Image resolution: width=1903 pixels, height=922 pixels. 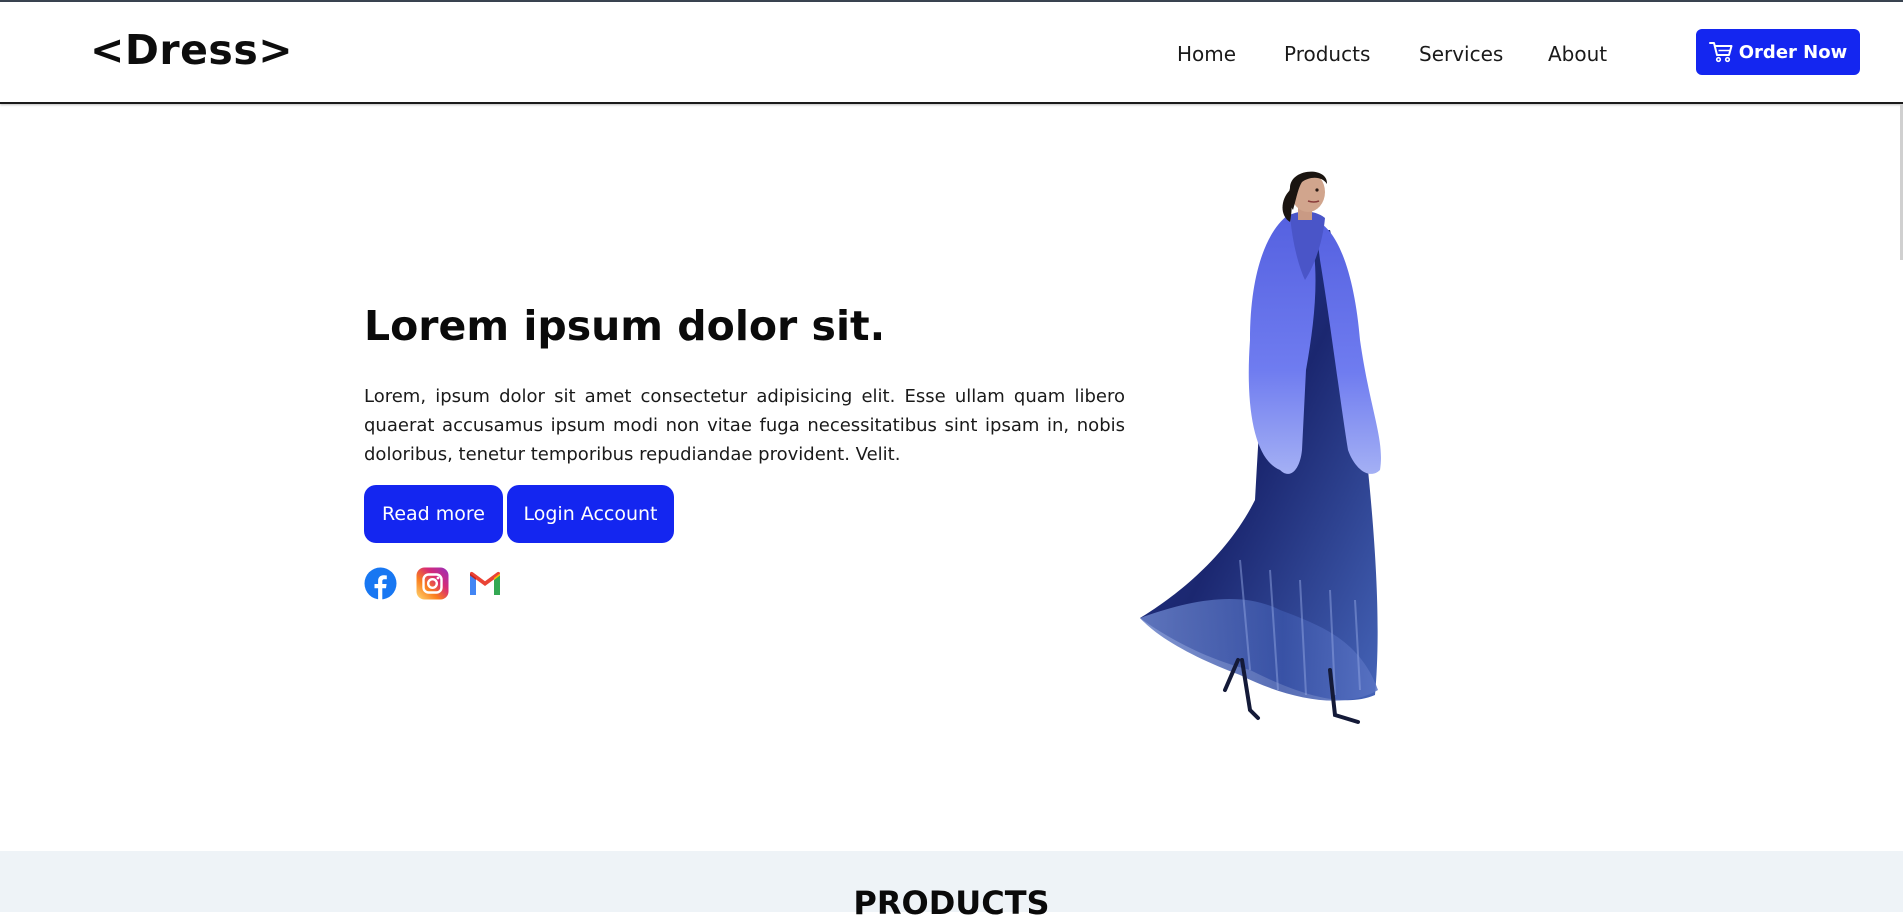 I want to click on facebook-icon, so click(x=380, y=583).